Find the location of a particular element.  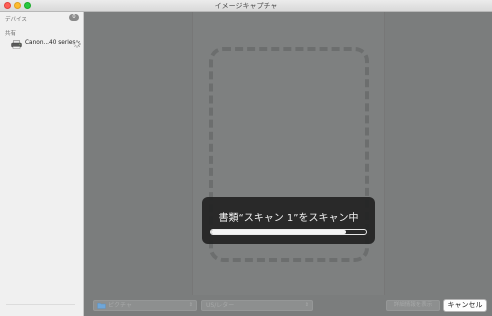

title-bar: イメージキャプチャ is located at coordinates (246, 6).